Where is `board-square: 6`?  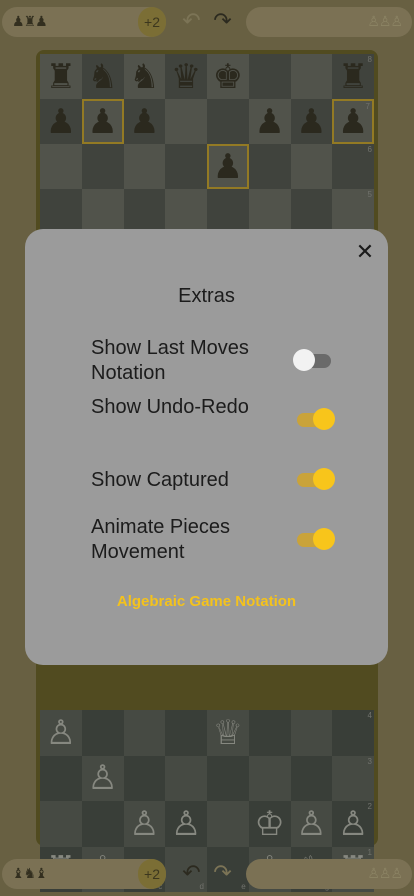
board-square: 6 is located at coordinates (353, 166).